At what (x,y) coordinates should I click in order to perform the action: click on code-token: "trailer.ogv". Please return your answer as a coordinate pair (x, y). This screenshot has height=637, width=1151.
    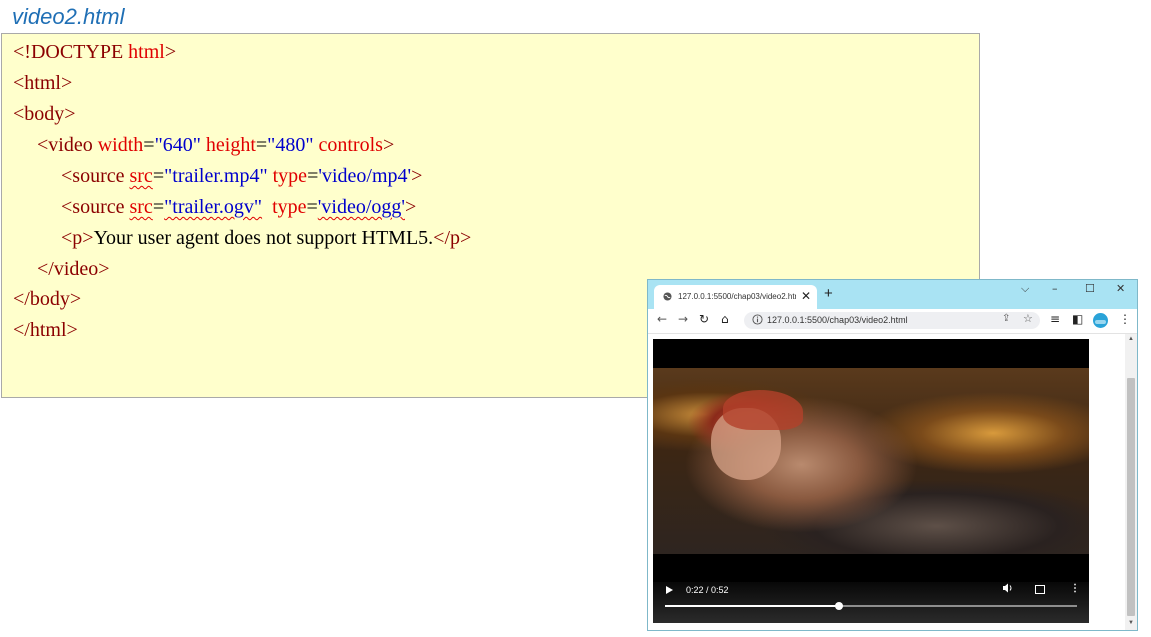
    Looking at the image, I should click on (213, 207).